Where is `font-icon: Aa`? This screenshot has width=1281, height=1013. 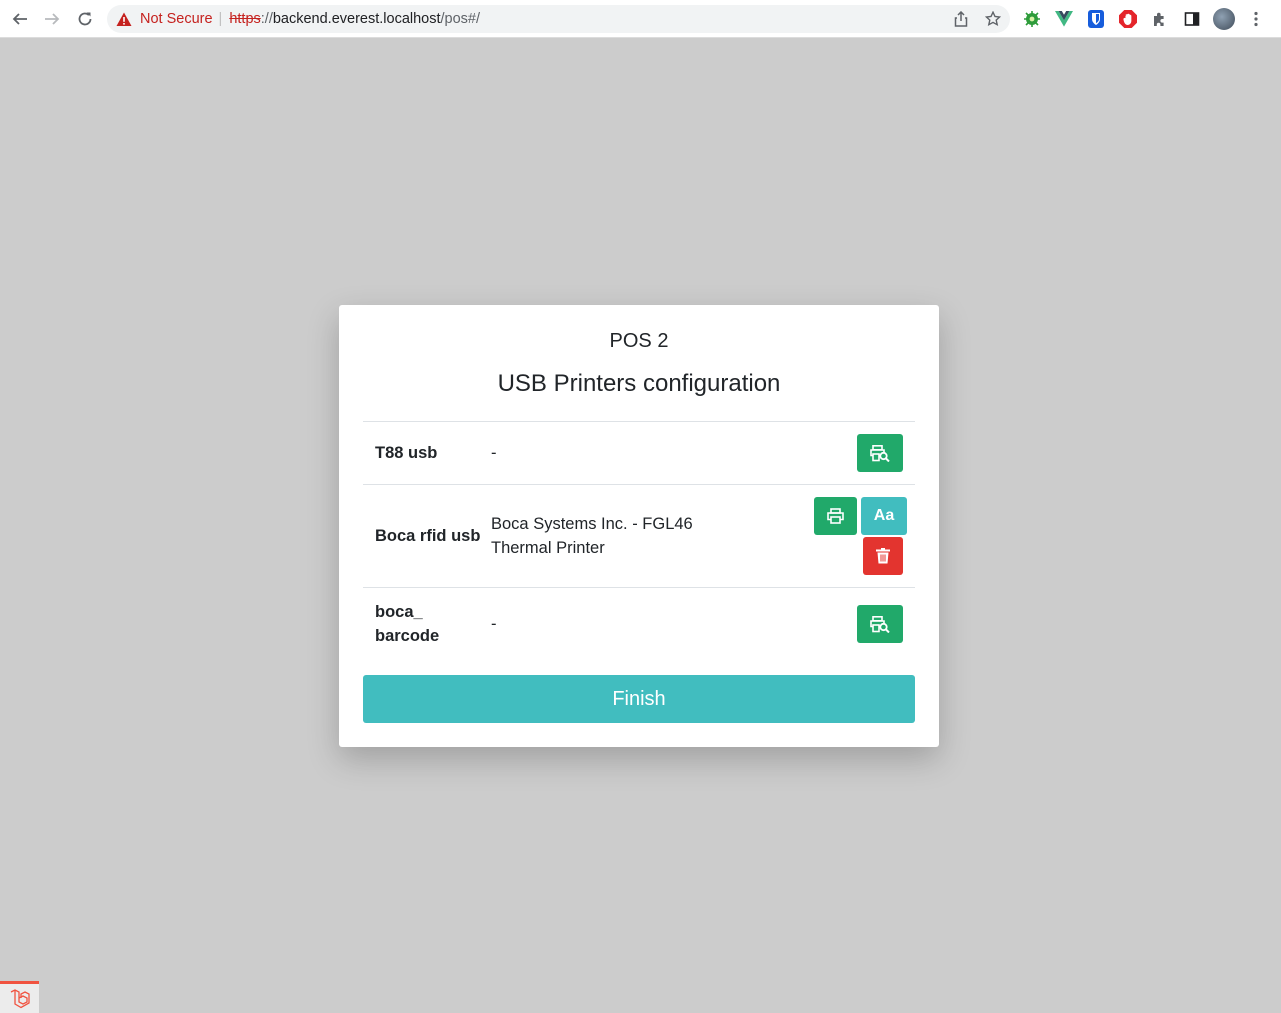 font-icon: Aa is located at coordinates (884, 515).